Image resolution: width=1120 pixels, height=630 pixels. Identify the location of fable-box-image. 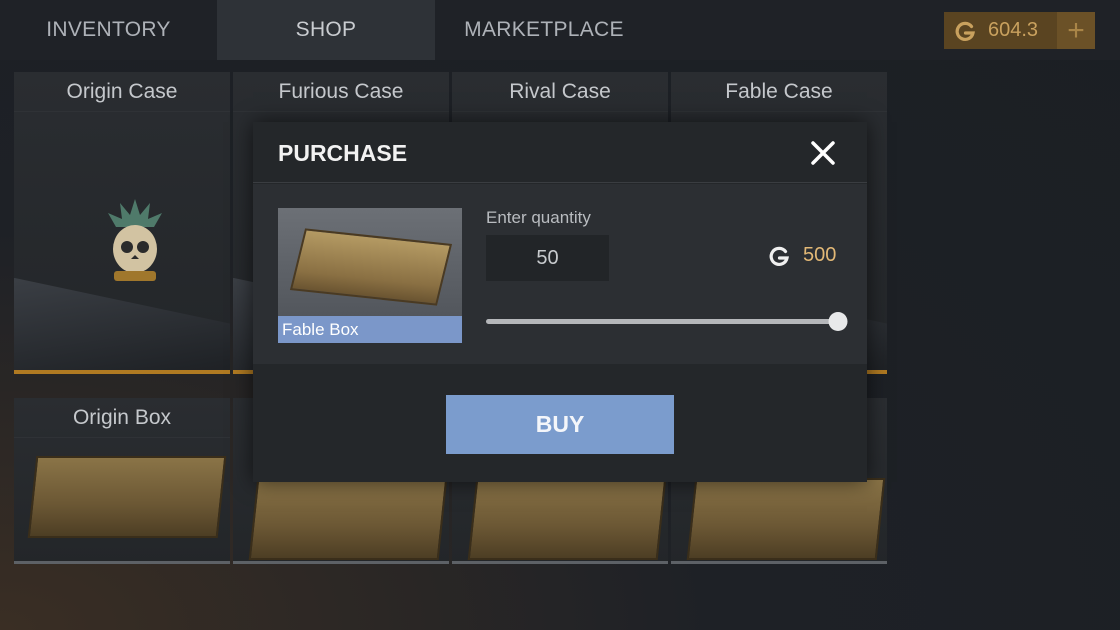
(371, 267).